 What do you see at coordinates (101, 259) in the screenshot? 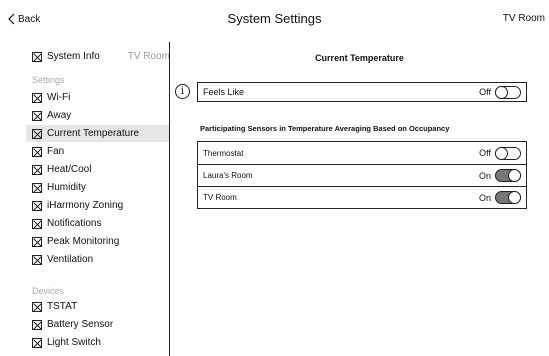
I see `sidebar-item-ventilation: Ventilation` at bounding box center [101, 259].